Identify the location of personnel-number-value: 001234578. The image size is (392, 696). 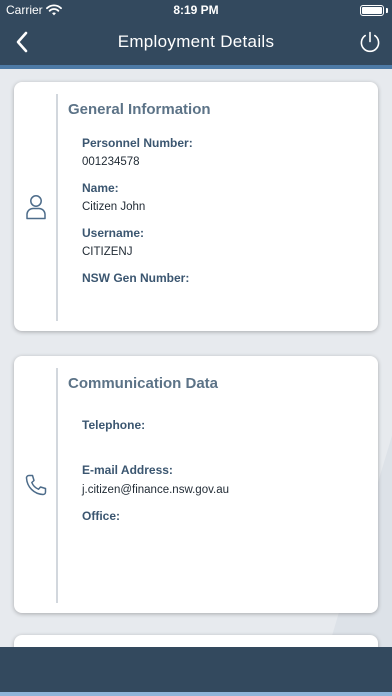
(111, 162).